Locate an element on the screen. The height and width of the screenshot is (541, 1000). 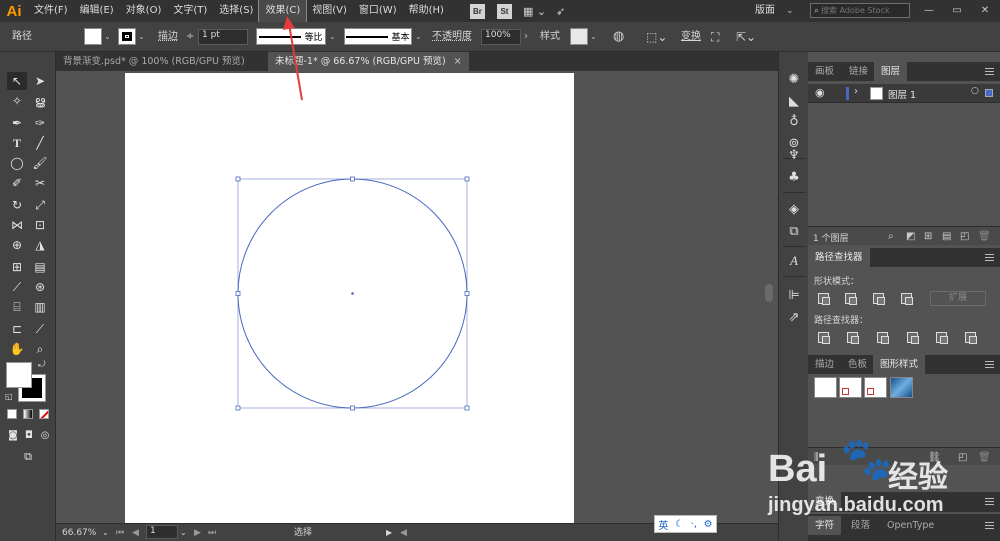
tab-opentype: OpenType is located at coordinates (910, 525).